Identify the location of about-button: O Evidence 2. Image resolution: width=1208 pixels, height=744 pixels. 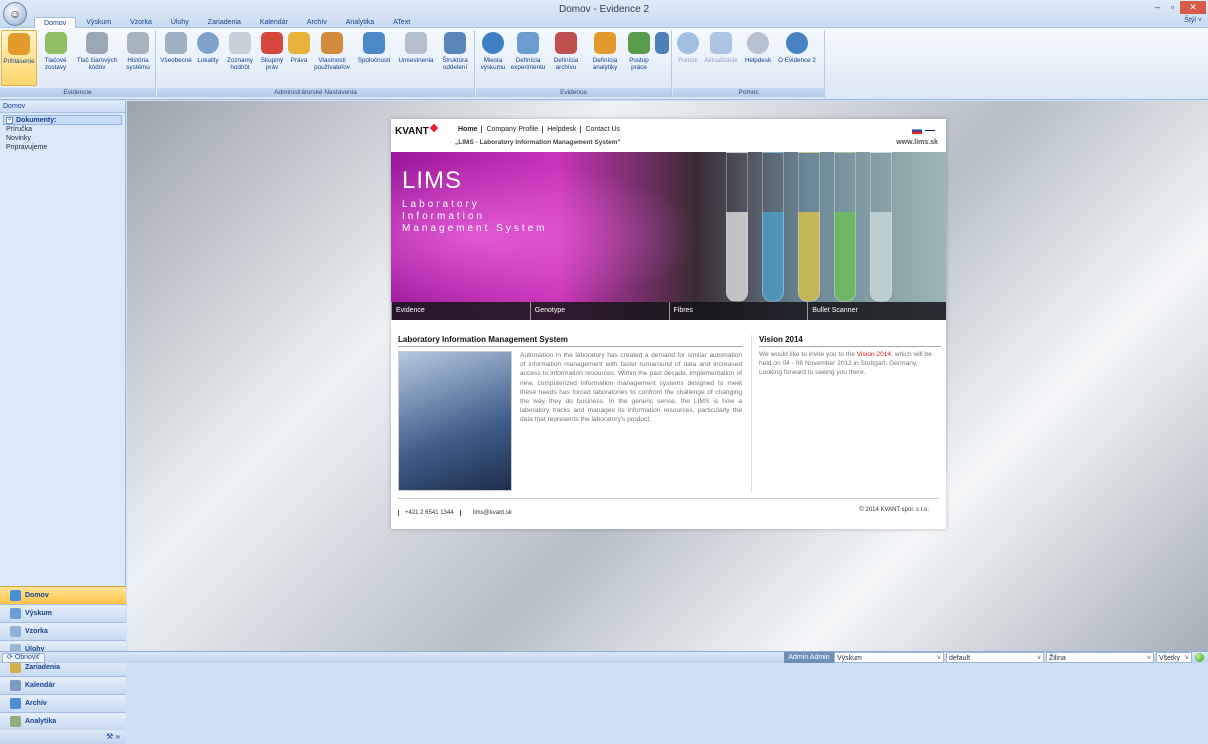
(797, 58).